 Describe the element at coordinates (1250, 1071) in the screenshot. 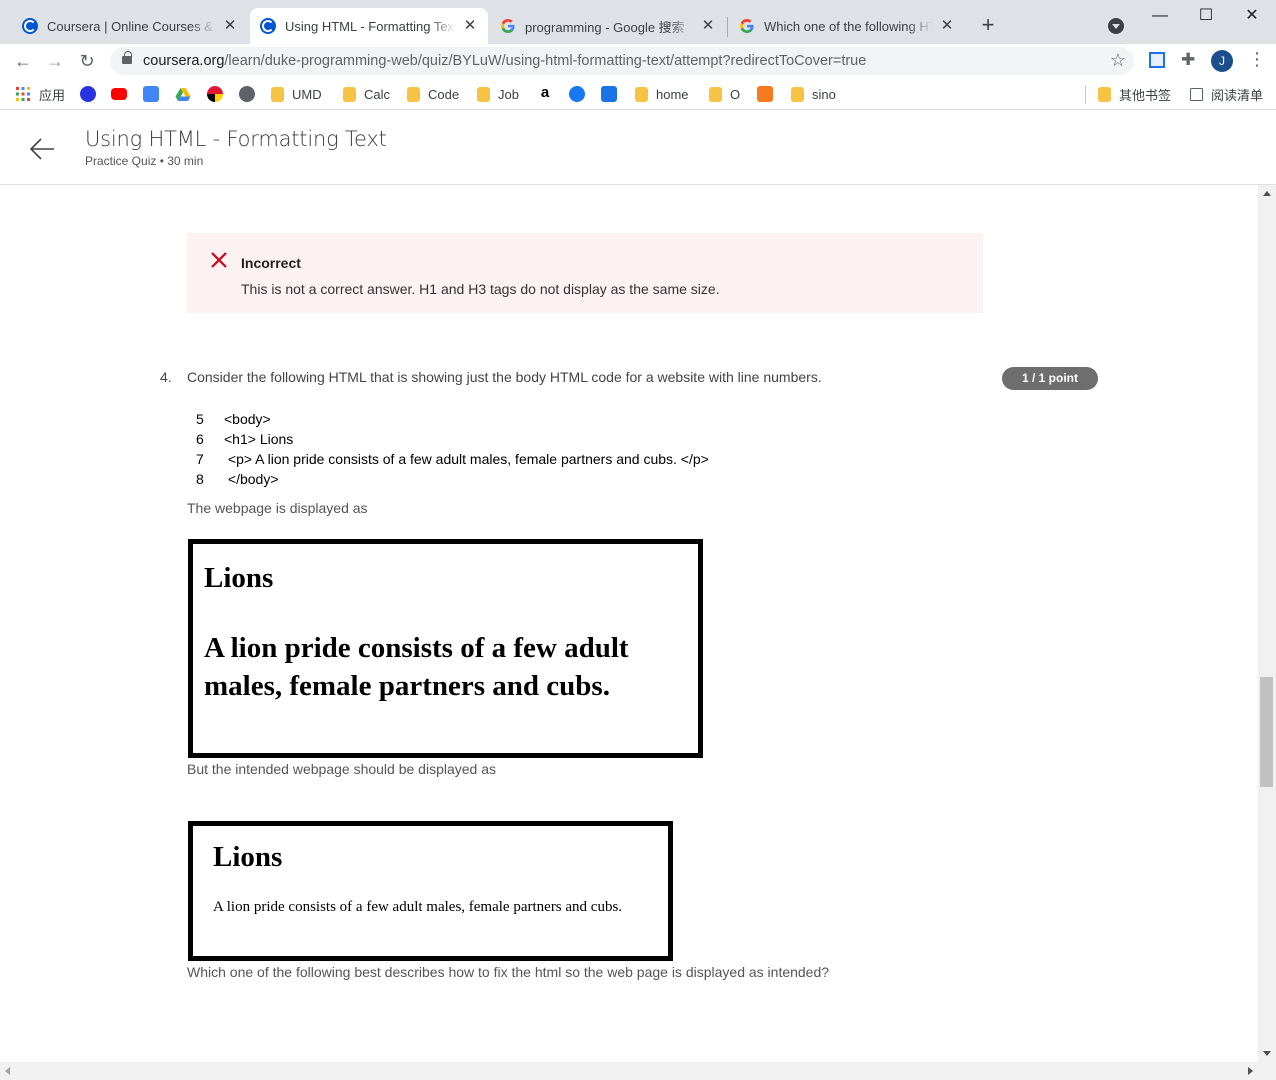

I see `scroll-right-icon` at that location.